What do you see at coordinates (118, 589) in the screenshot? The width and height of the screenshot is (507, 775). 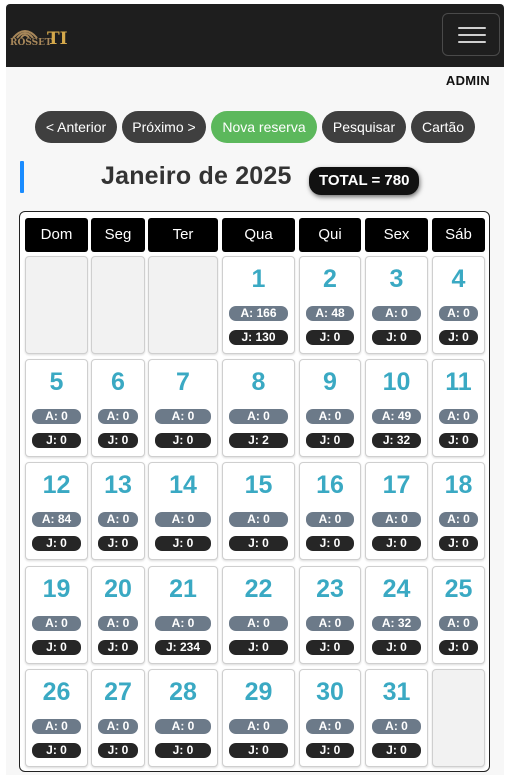 I see `day-number: 20` at bounding box center [118, 589].